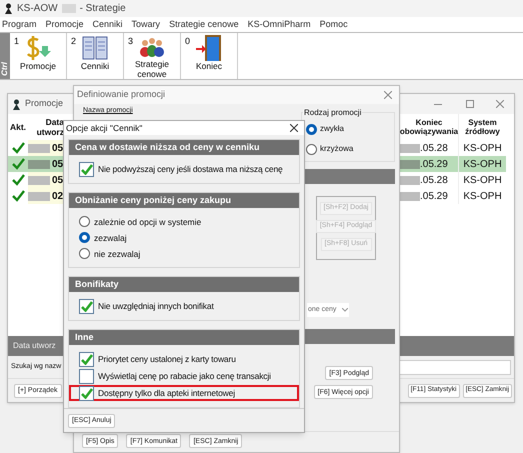  I want to click on menu-item: KS-OmniPharm, so click(279, 25).